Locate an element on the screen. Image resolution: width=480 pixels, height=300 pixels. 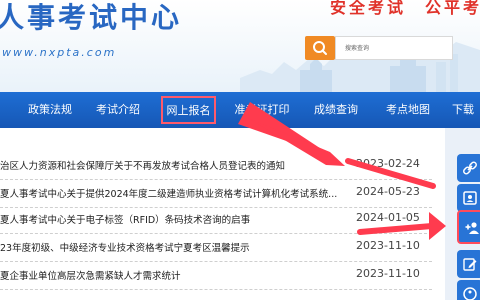
news-item: 夏企事业单位高层次急需紧缺人才需求统计 2023-11-10 is located at coordinates (216, 277).